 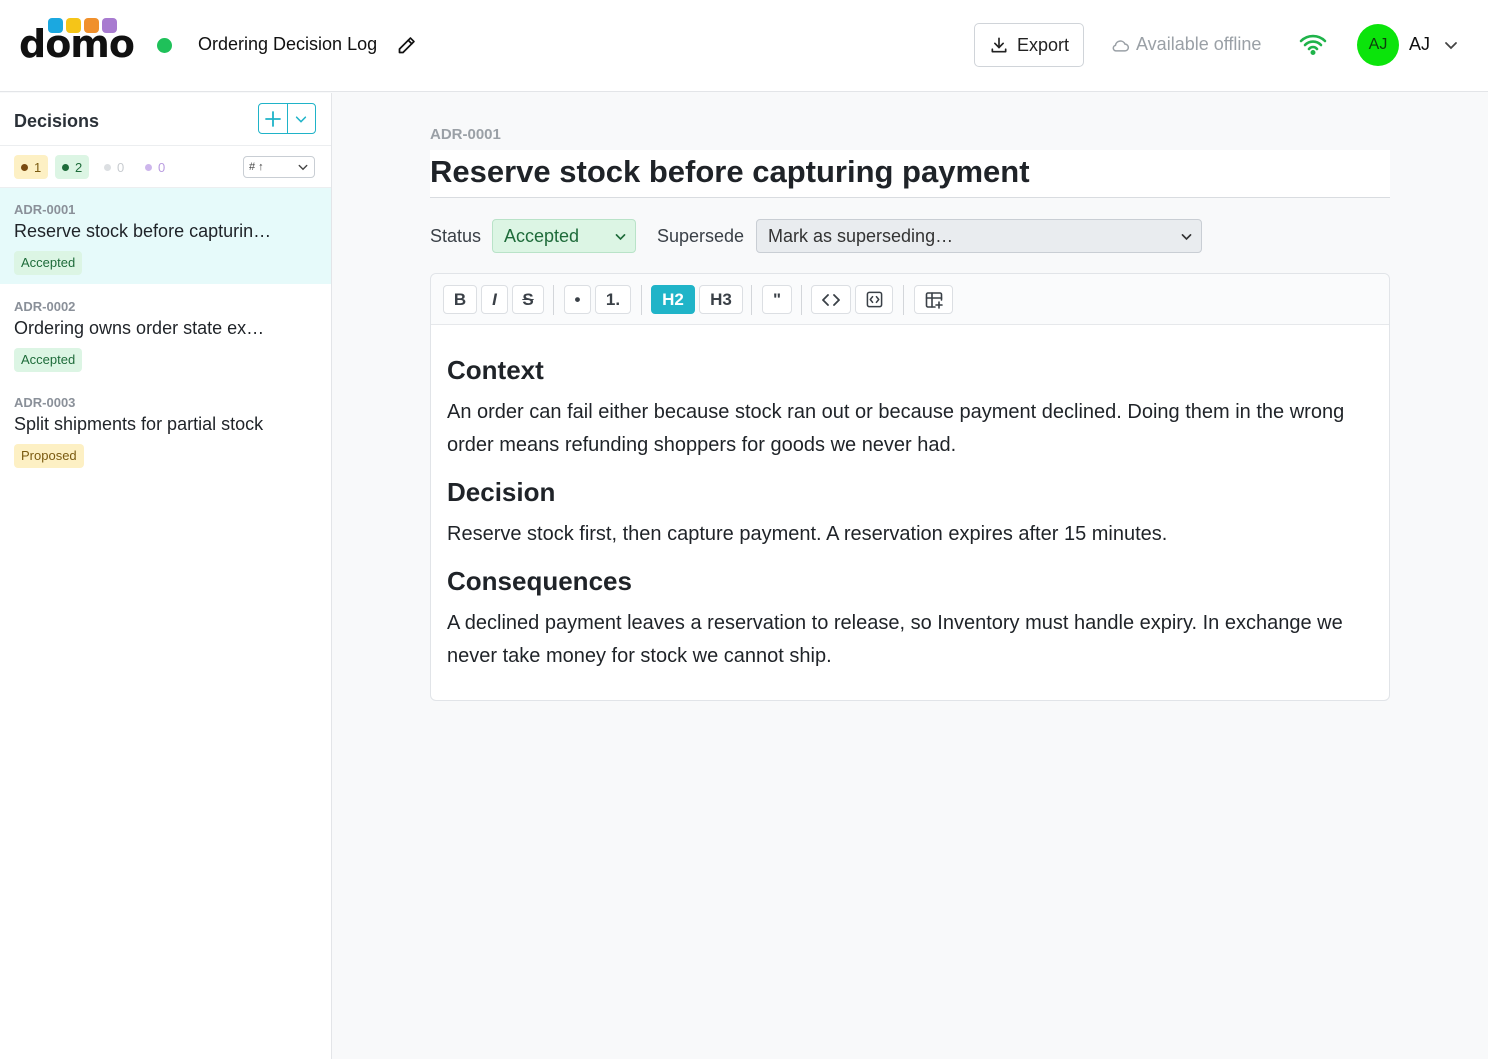 I want to click on available-offline-toggle: Available offline, so click(x=1185, y=44).